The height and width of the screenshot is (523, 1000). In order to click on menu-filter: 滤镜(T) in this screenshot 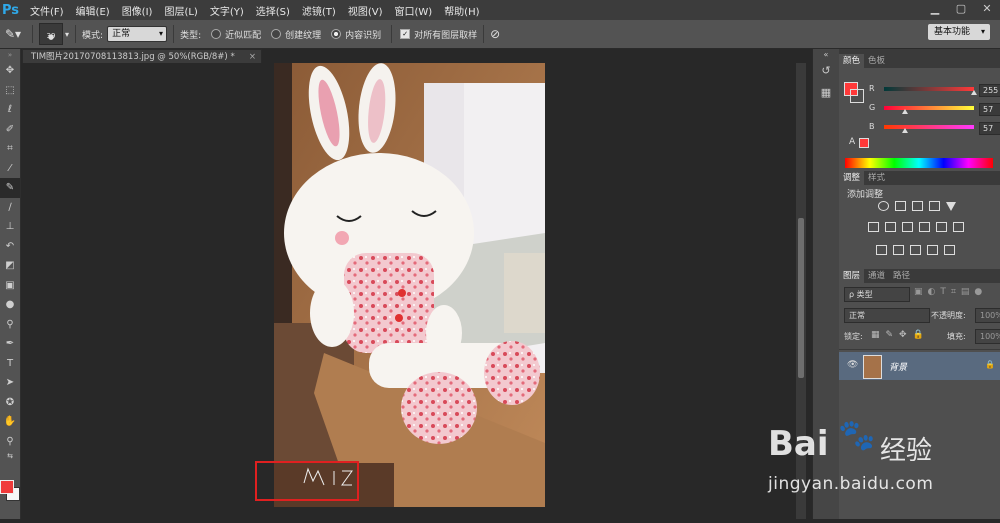, I will do `click(319, 10)`.